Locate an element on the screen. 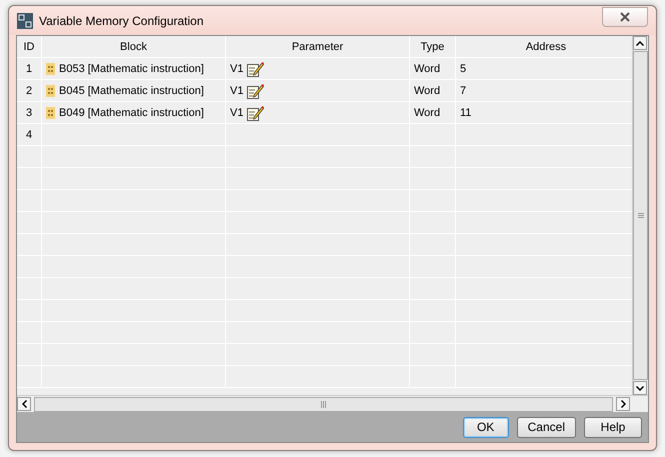  table-cell: 4 is located at coordinates (29, 135).